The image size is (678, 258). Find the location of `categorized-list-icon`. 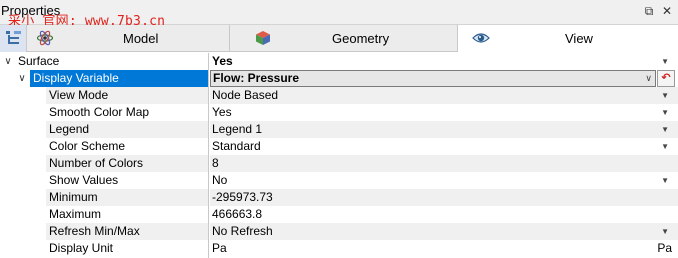

categorized-list-icon is located at coordinates (13, 37).